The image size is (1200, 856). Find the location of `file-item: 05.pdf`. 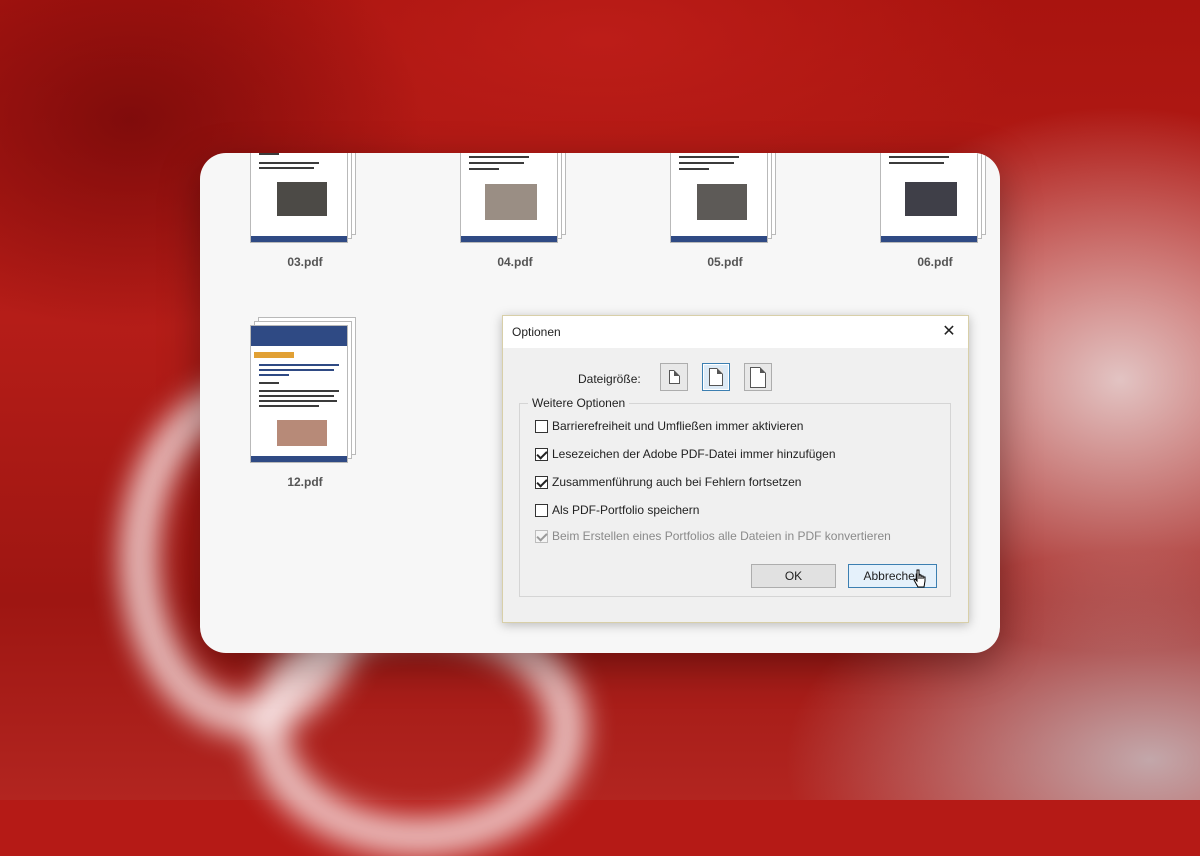

file-item: 05.pdf is located at coordinates (725, 211).